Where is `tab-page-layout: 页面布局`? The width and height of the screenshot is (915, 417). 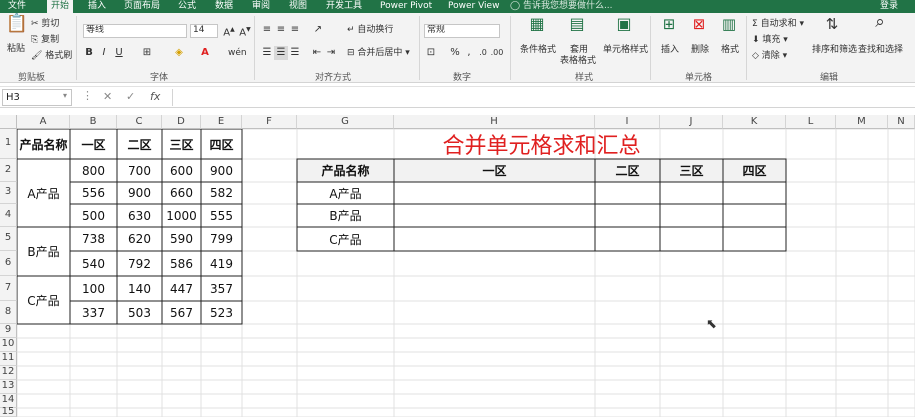 tab-page-layout: 页面布局 is located at coordinates (142, 6).